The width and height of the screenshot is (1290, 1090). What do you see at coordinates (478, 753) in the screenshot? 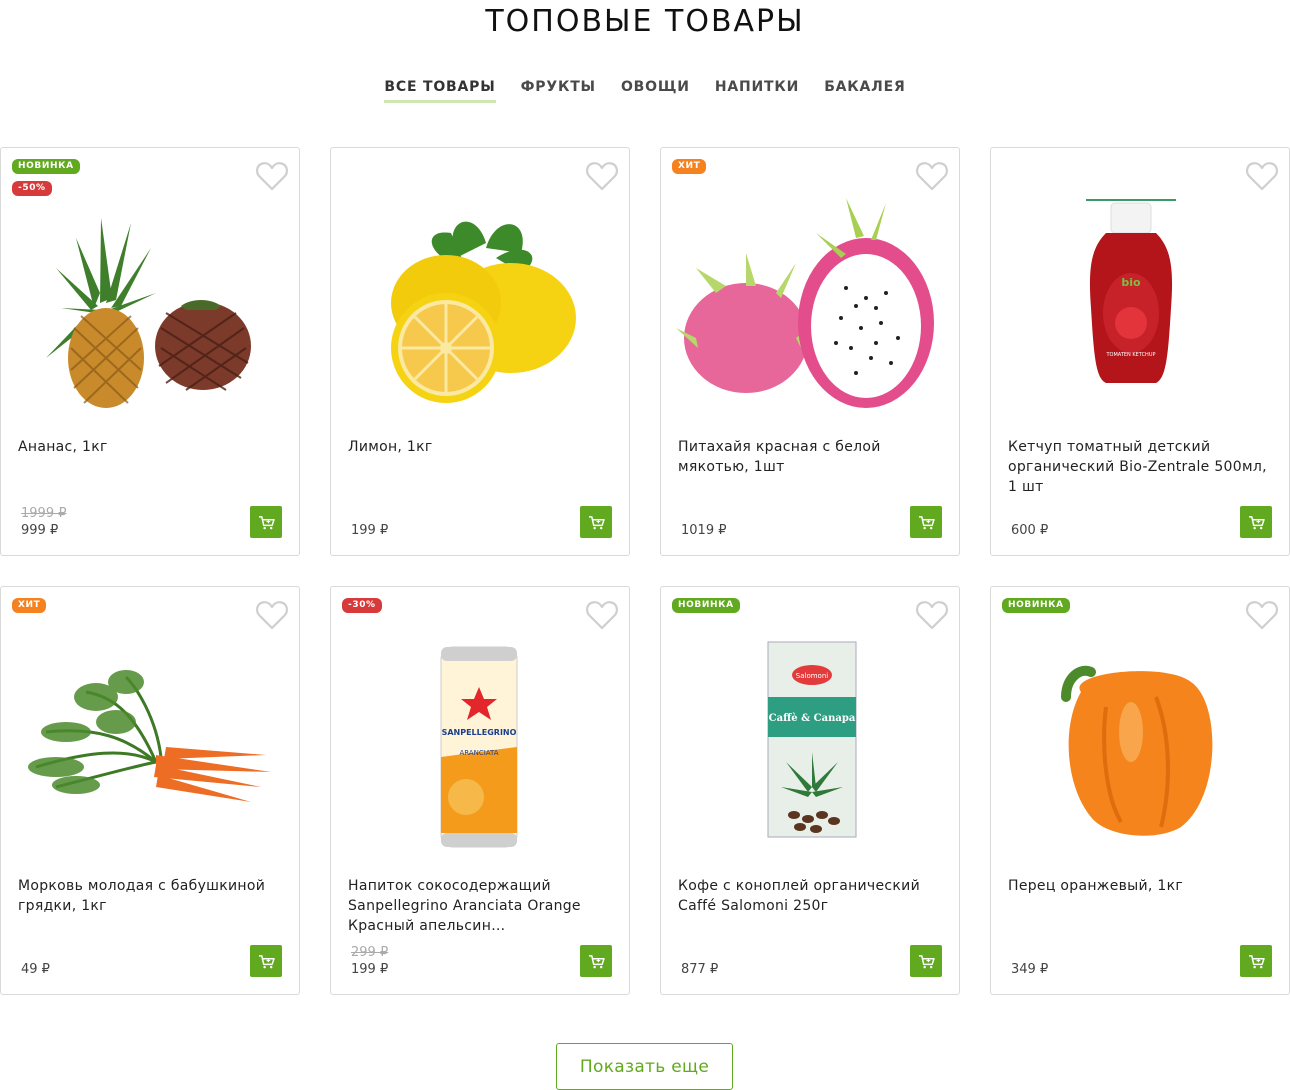
I see `can-flavor-label: ARANCIATA` at bounding box center [478, 753].